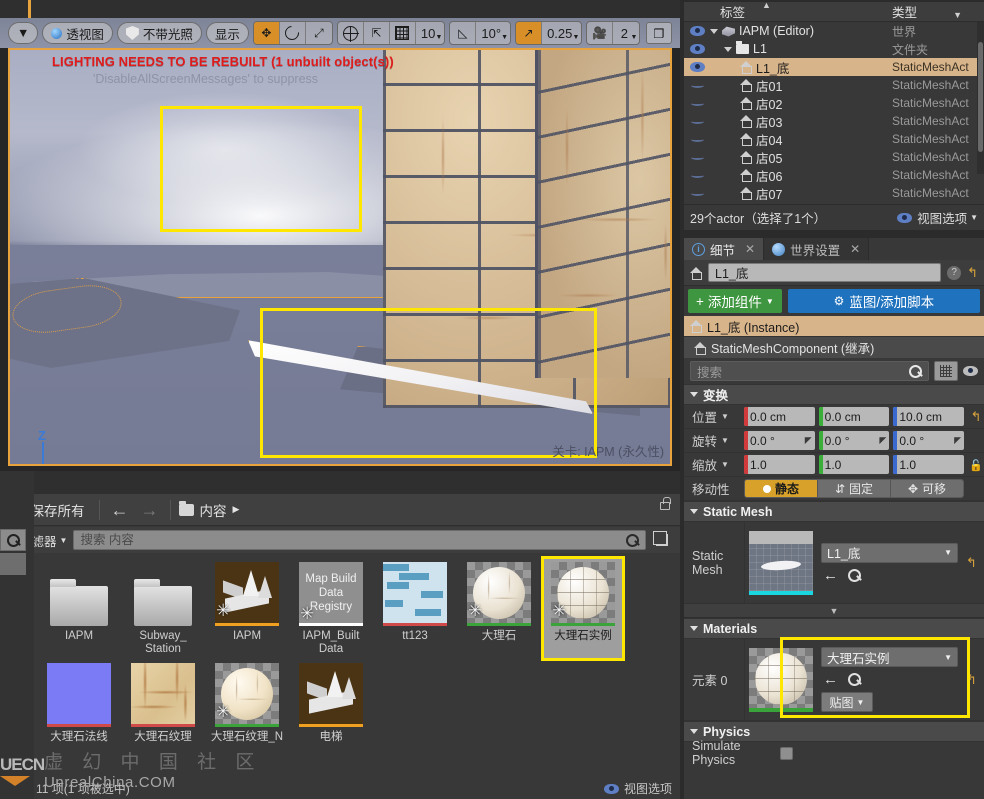 This screenshot has height=799, width=984. I want to click on asset-tile: 大理石纹理, so click(163, 703).